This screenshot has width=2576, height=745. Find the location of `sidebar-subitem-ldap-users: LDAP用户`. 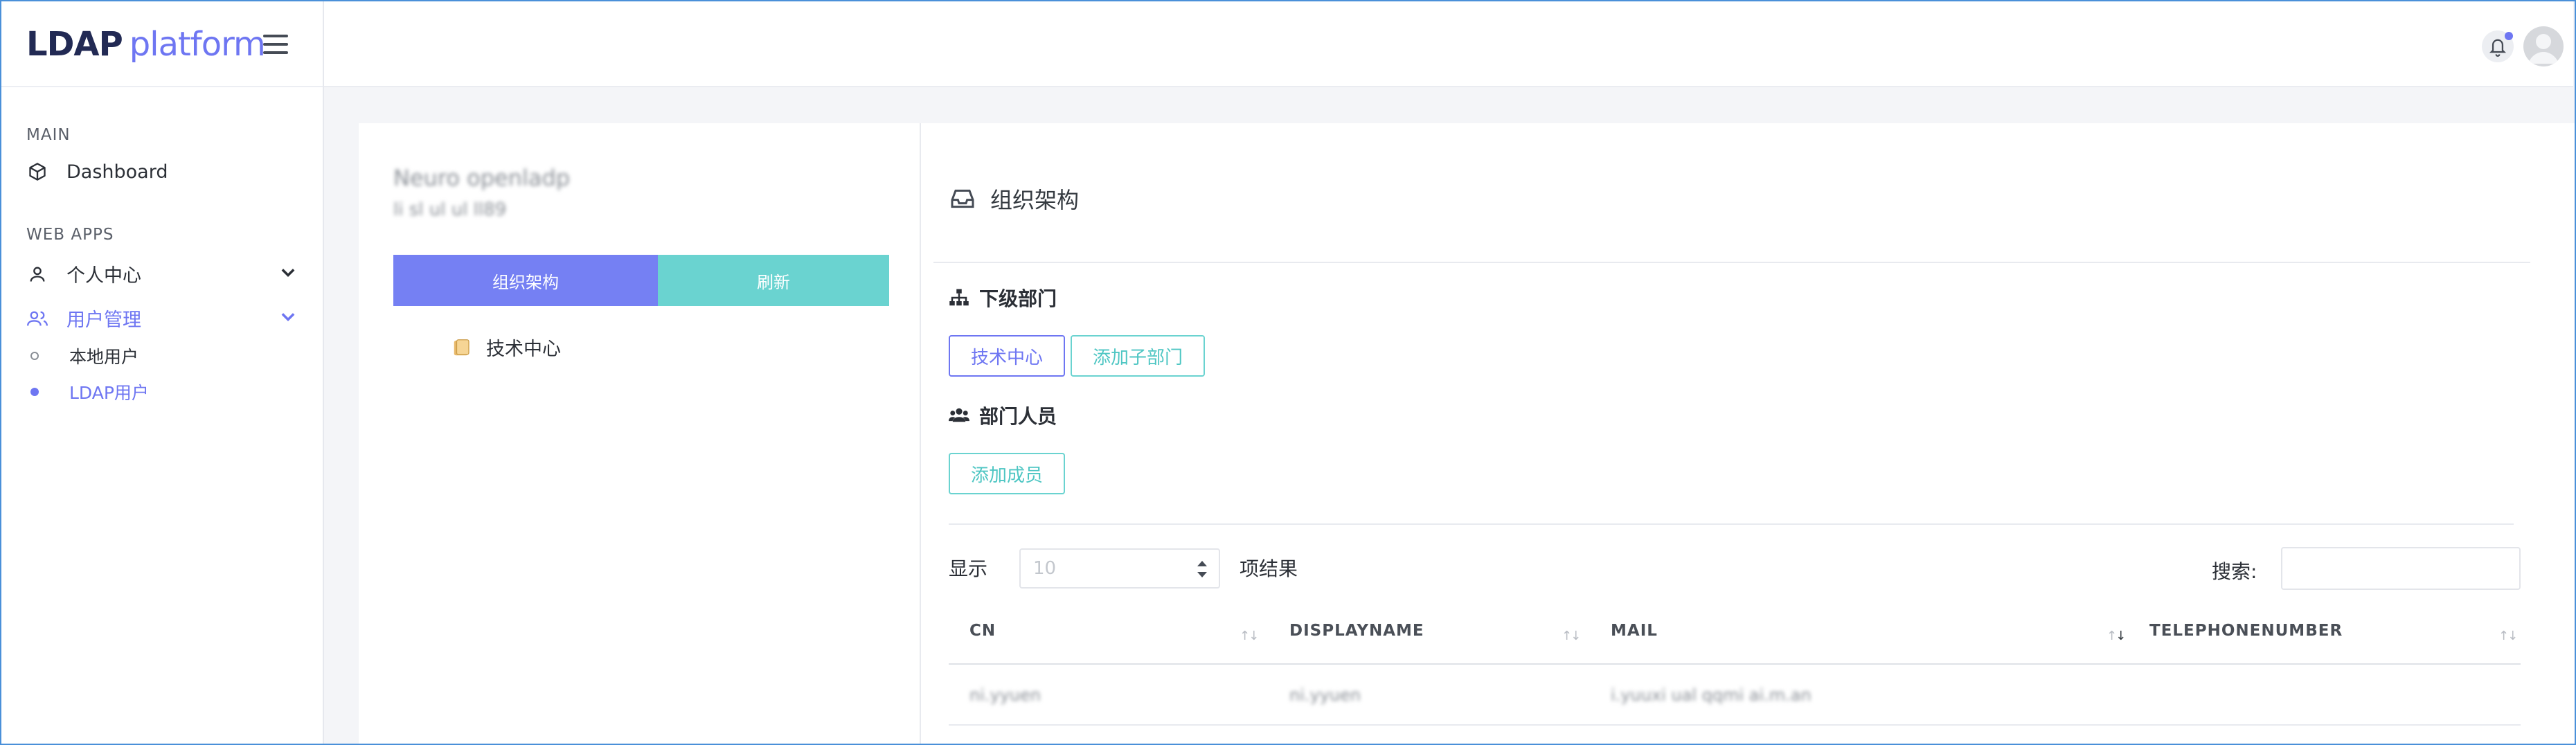

sidebar-subitem-ldap-users: LDAP用户 is located at coordinates (89, 391).